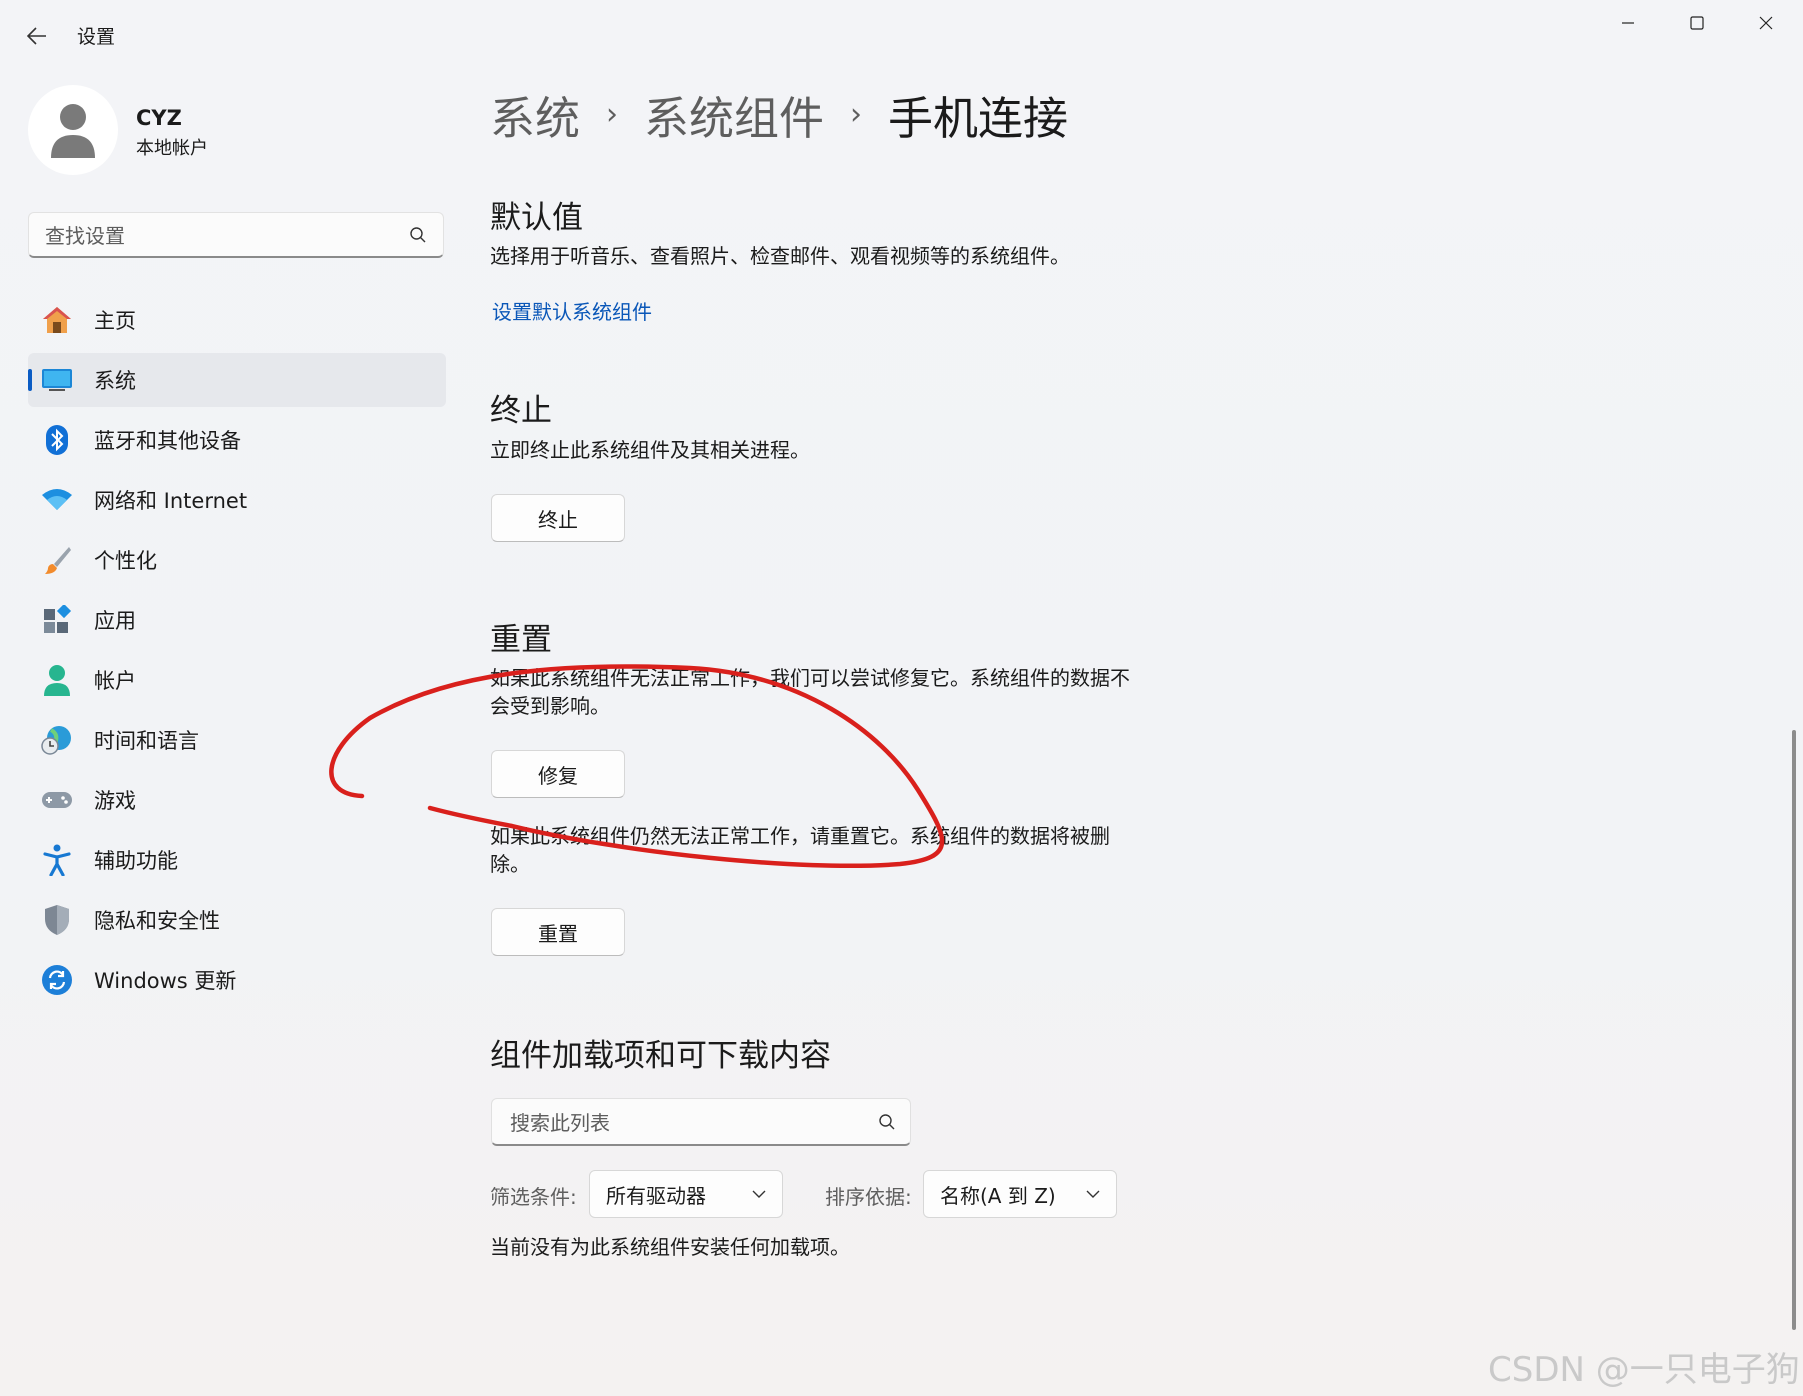  What do you see at coordinates (656, 1195) in the screenshot?
I see `filter-value: 所有驱动器` at bounding box center [656, 1195].